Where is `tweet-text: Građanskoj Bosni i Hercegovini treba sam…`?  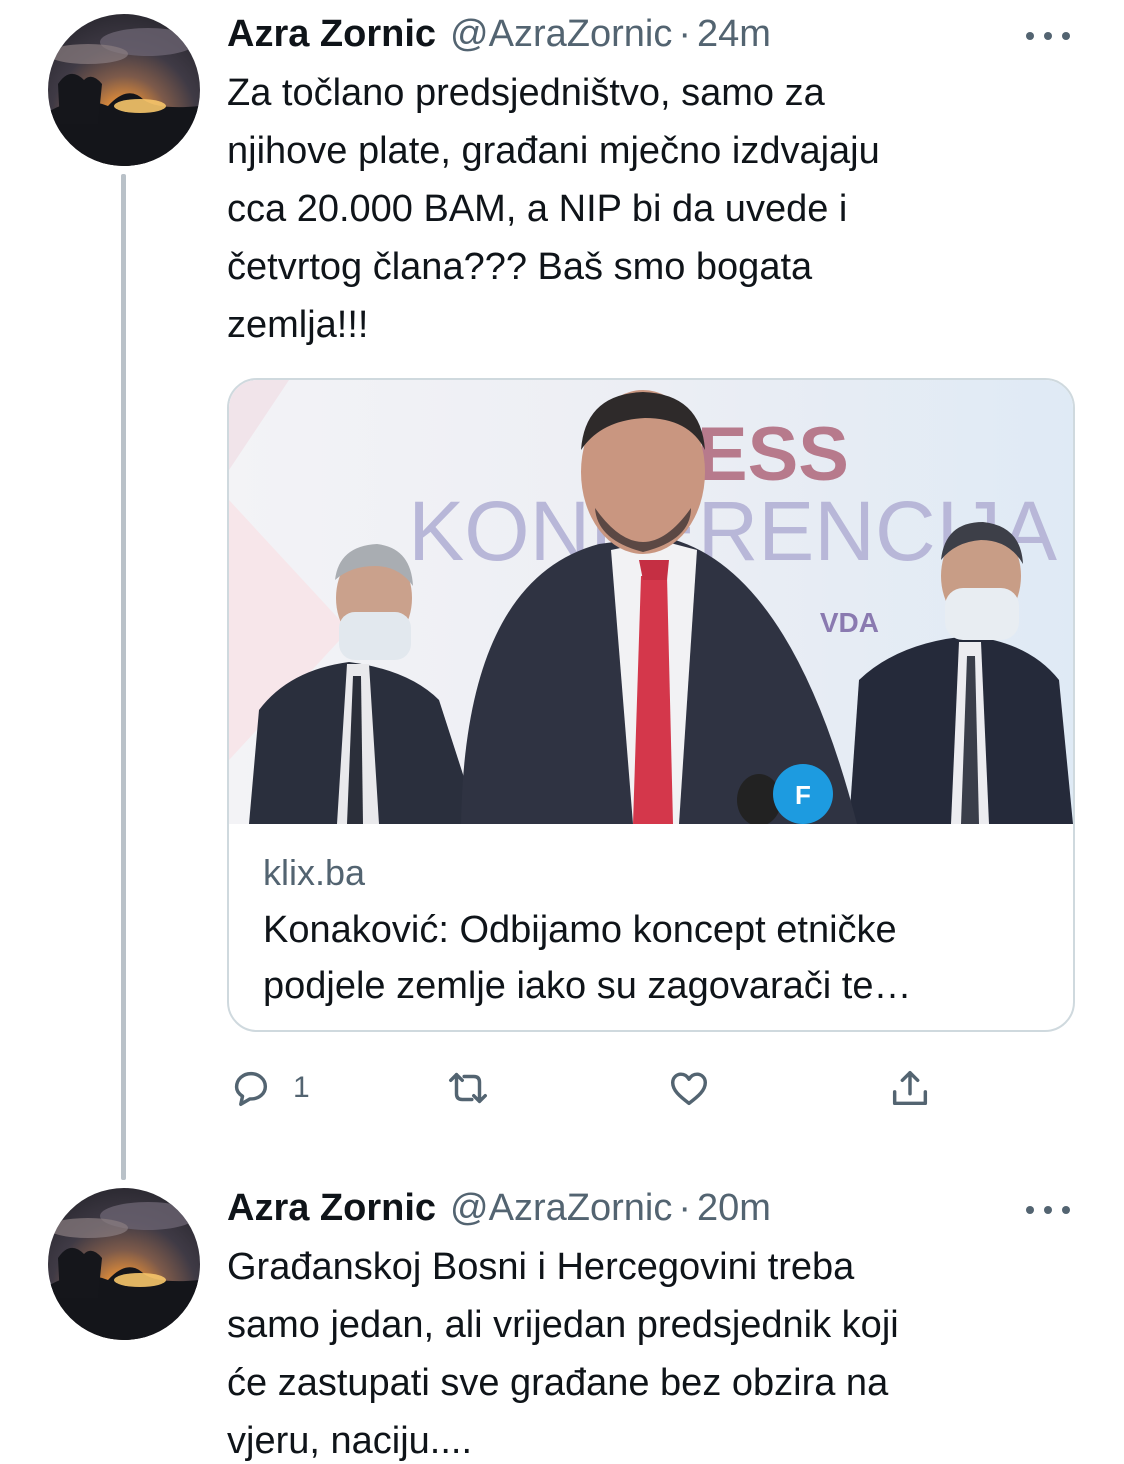
tweet-text: Građanskoj Bosni i Hercegovini treba sam… is located at coordinates (563, 1354).